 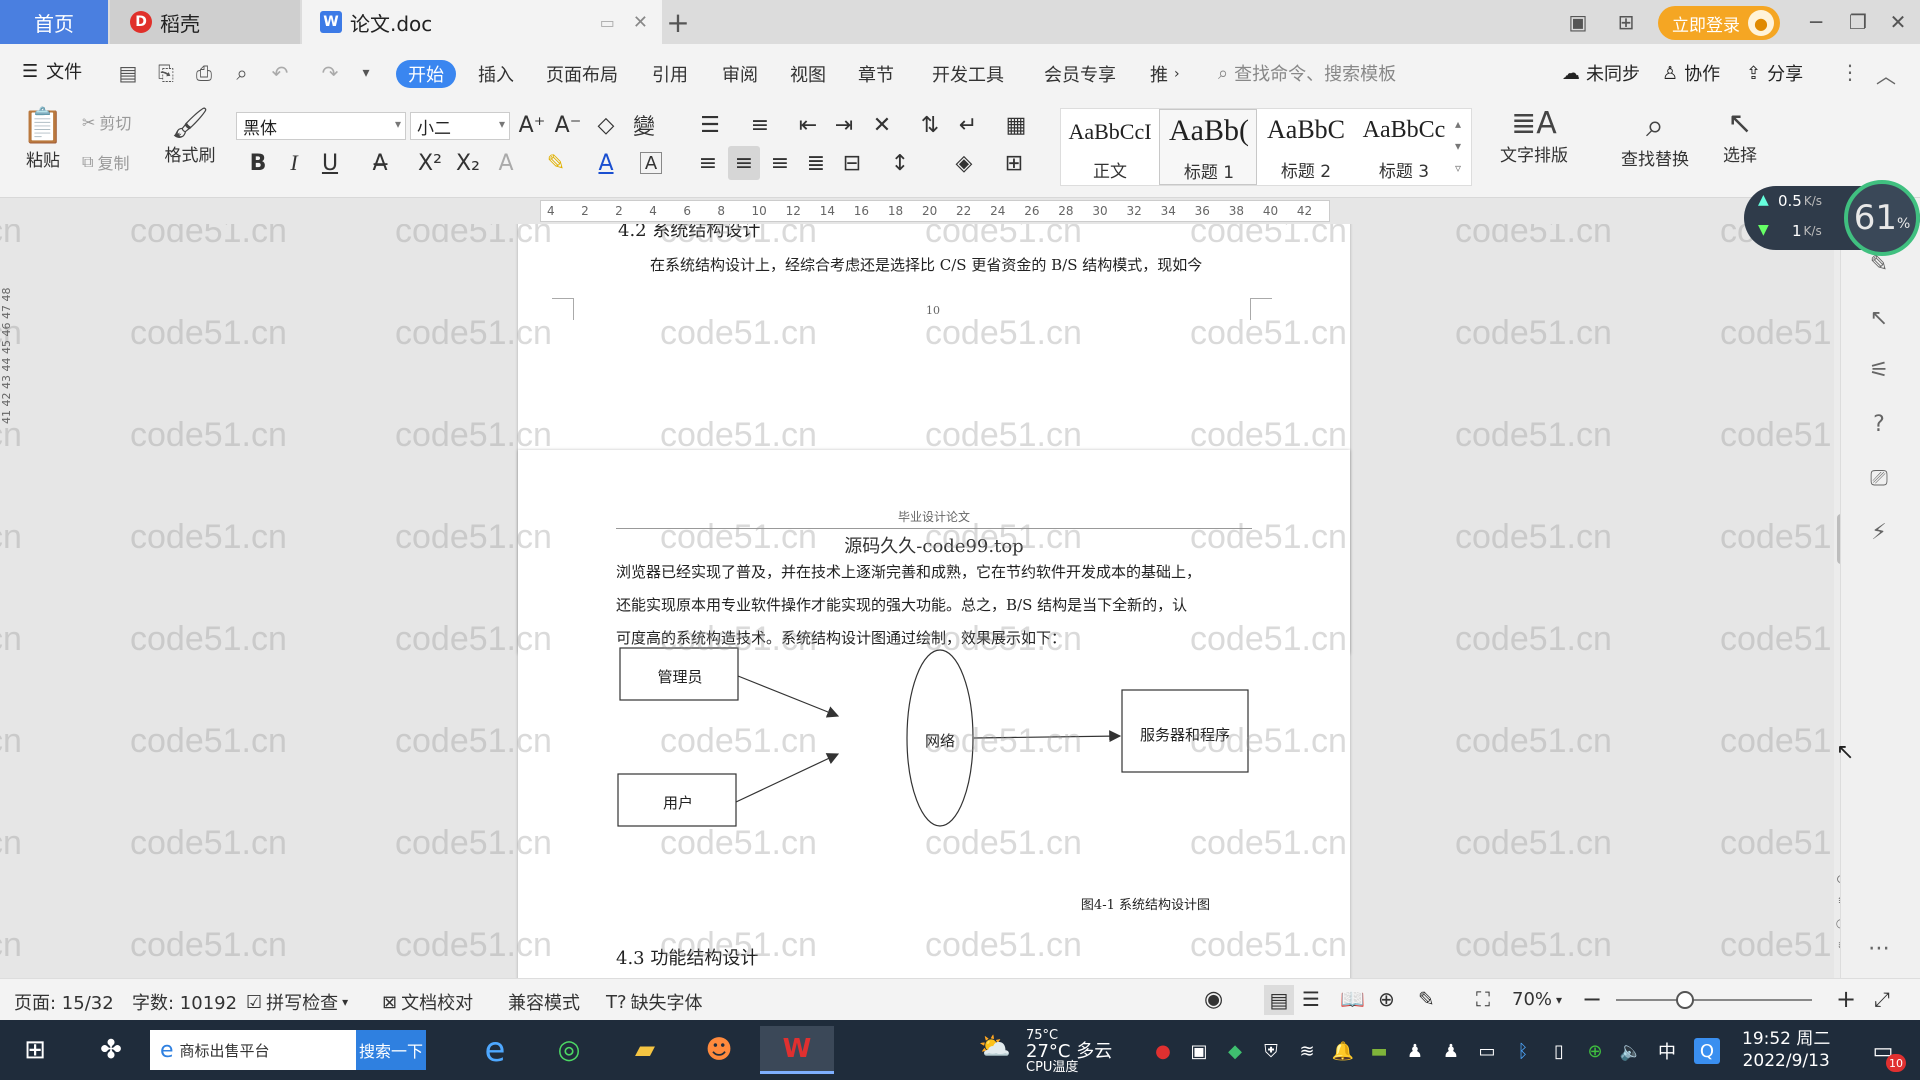 I want to click on copy-button: ⧉ 复制, so click(x=105, y=162).